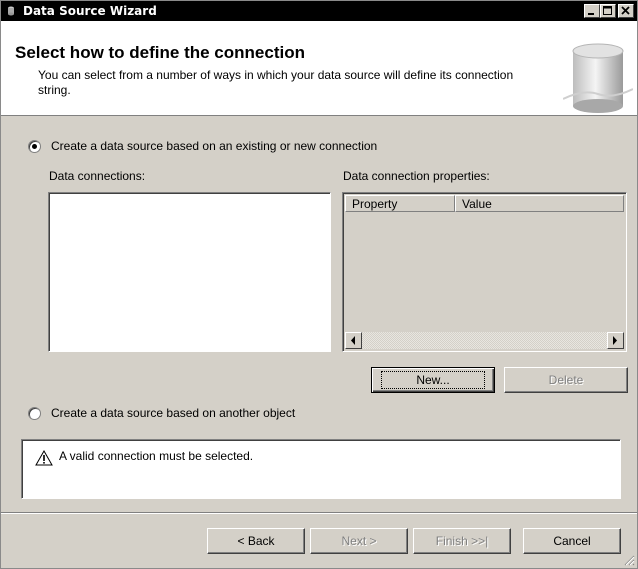  Describe the element at coordinates (11, 11) in the screenshot. I see `wizard-app-icon` at that location.